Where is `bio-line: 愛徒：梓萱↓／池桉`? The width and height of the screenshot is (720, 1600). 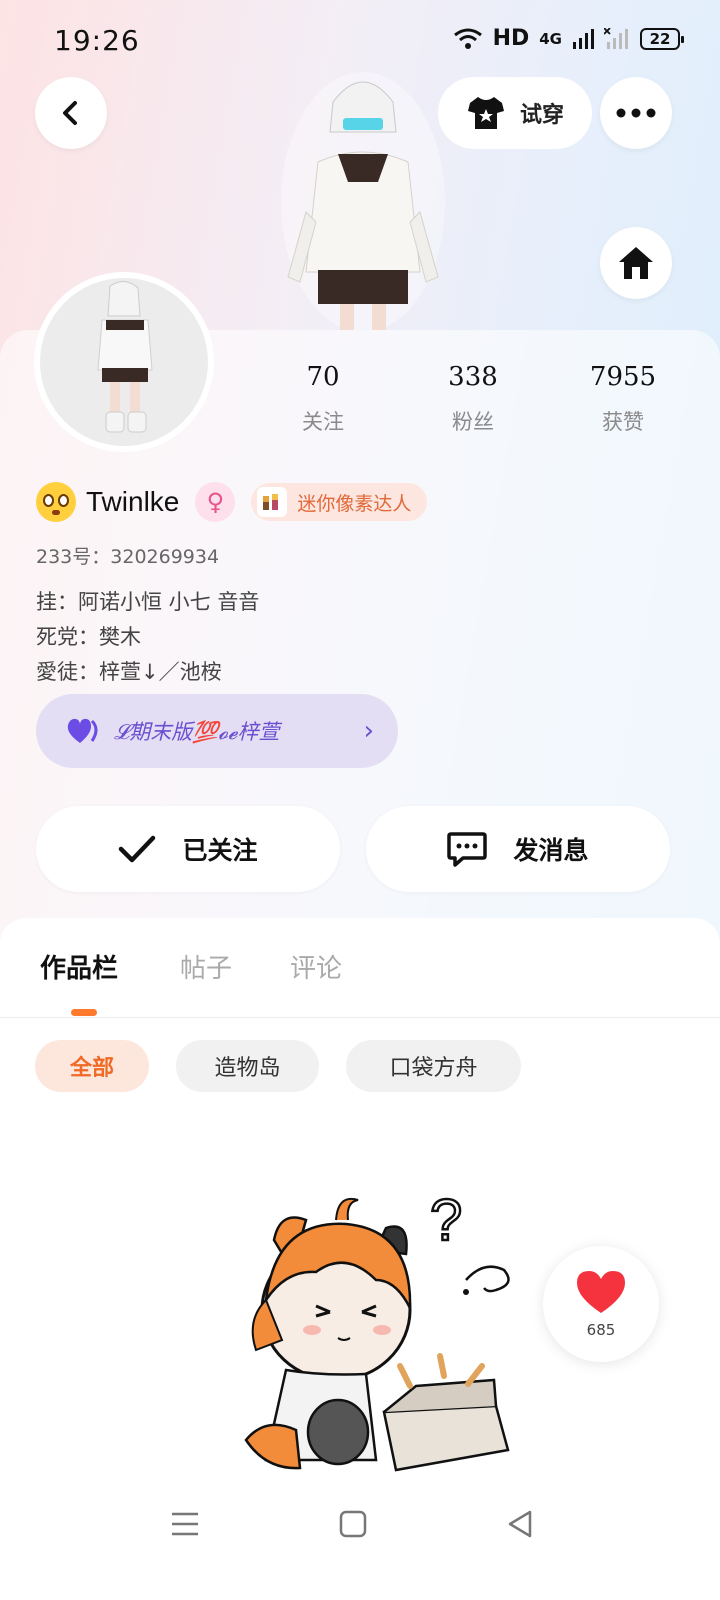
bio-line: 愛徒：梓萱↓／池桉 is located at coordinates (129, 672).